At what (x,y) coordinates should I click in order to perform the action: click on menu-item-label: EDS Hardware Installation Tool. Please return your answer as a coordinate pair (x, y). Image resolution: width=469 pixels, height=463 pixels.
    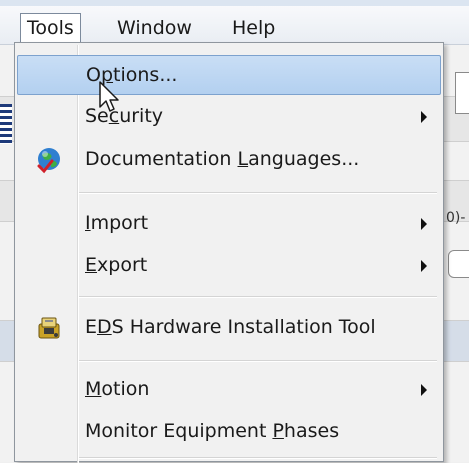
    Looking at the image, I should click on (230, 327).